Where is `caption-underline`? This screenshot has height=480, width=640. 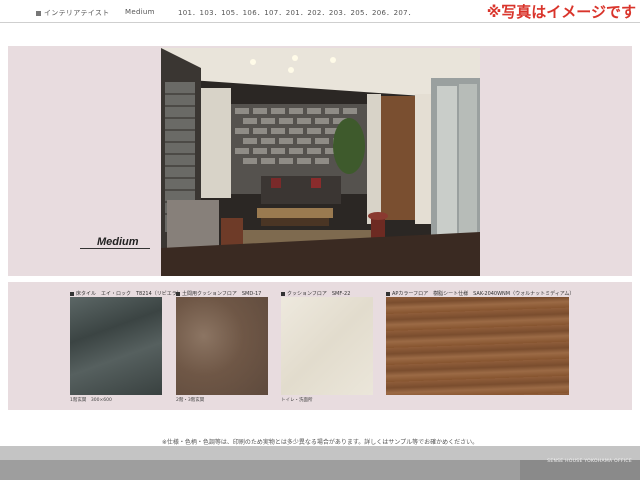 caption-underline is located at coordinates (115, 248).